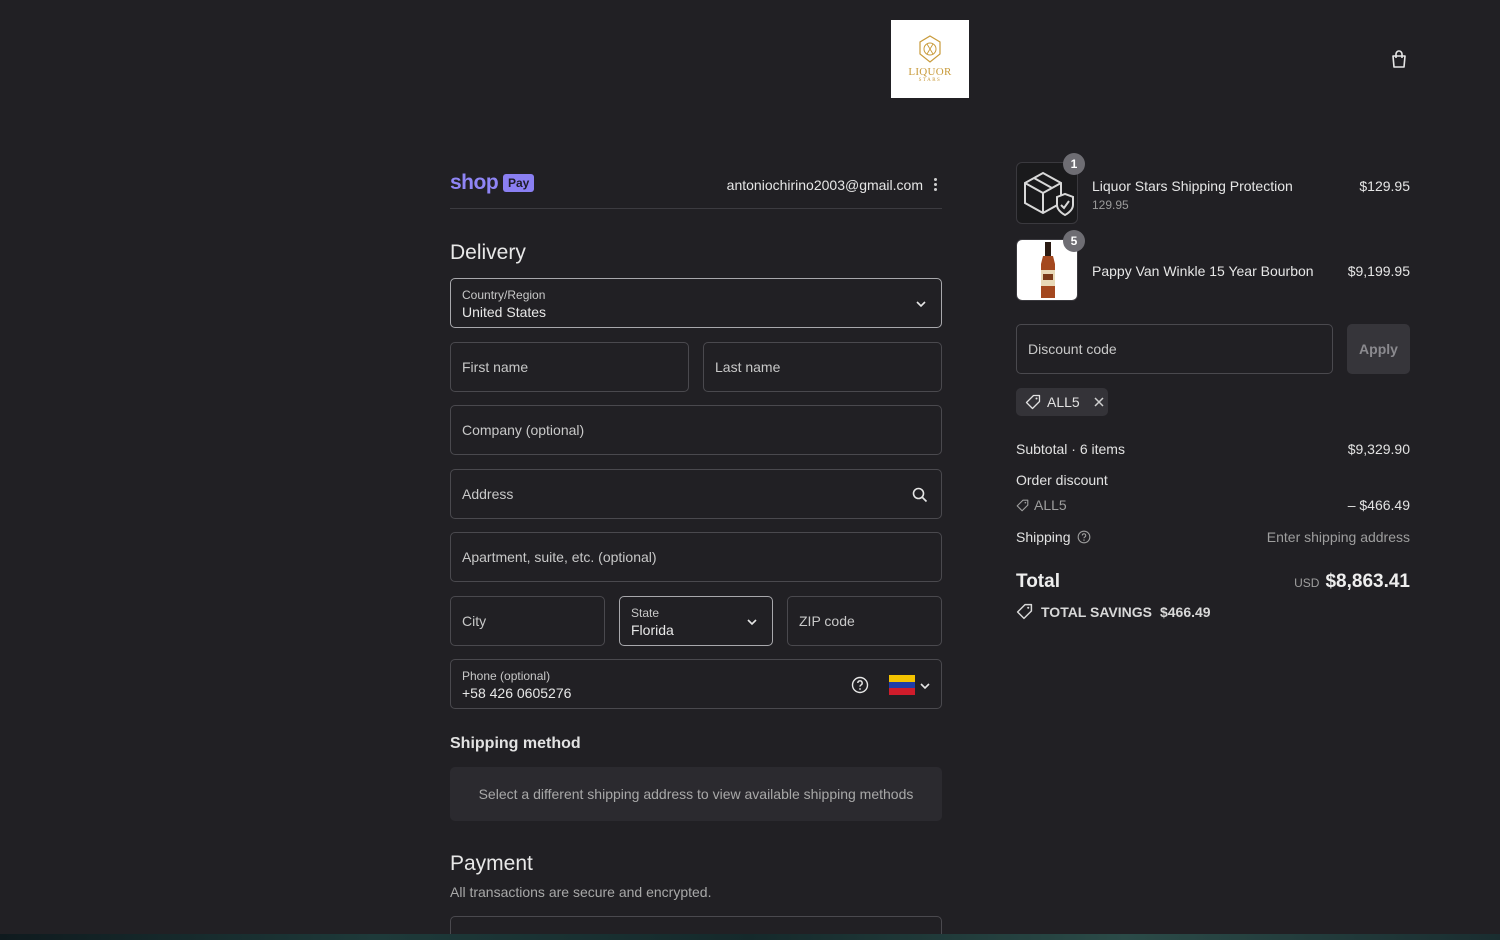  What do you see at coordinates (1192, 186) in the screenshot?
I see `item-name: Liquor Stars Shipping Protection` at bounding box center [1192, 186].